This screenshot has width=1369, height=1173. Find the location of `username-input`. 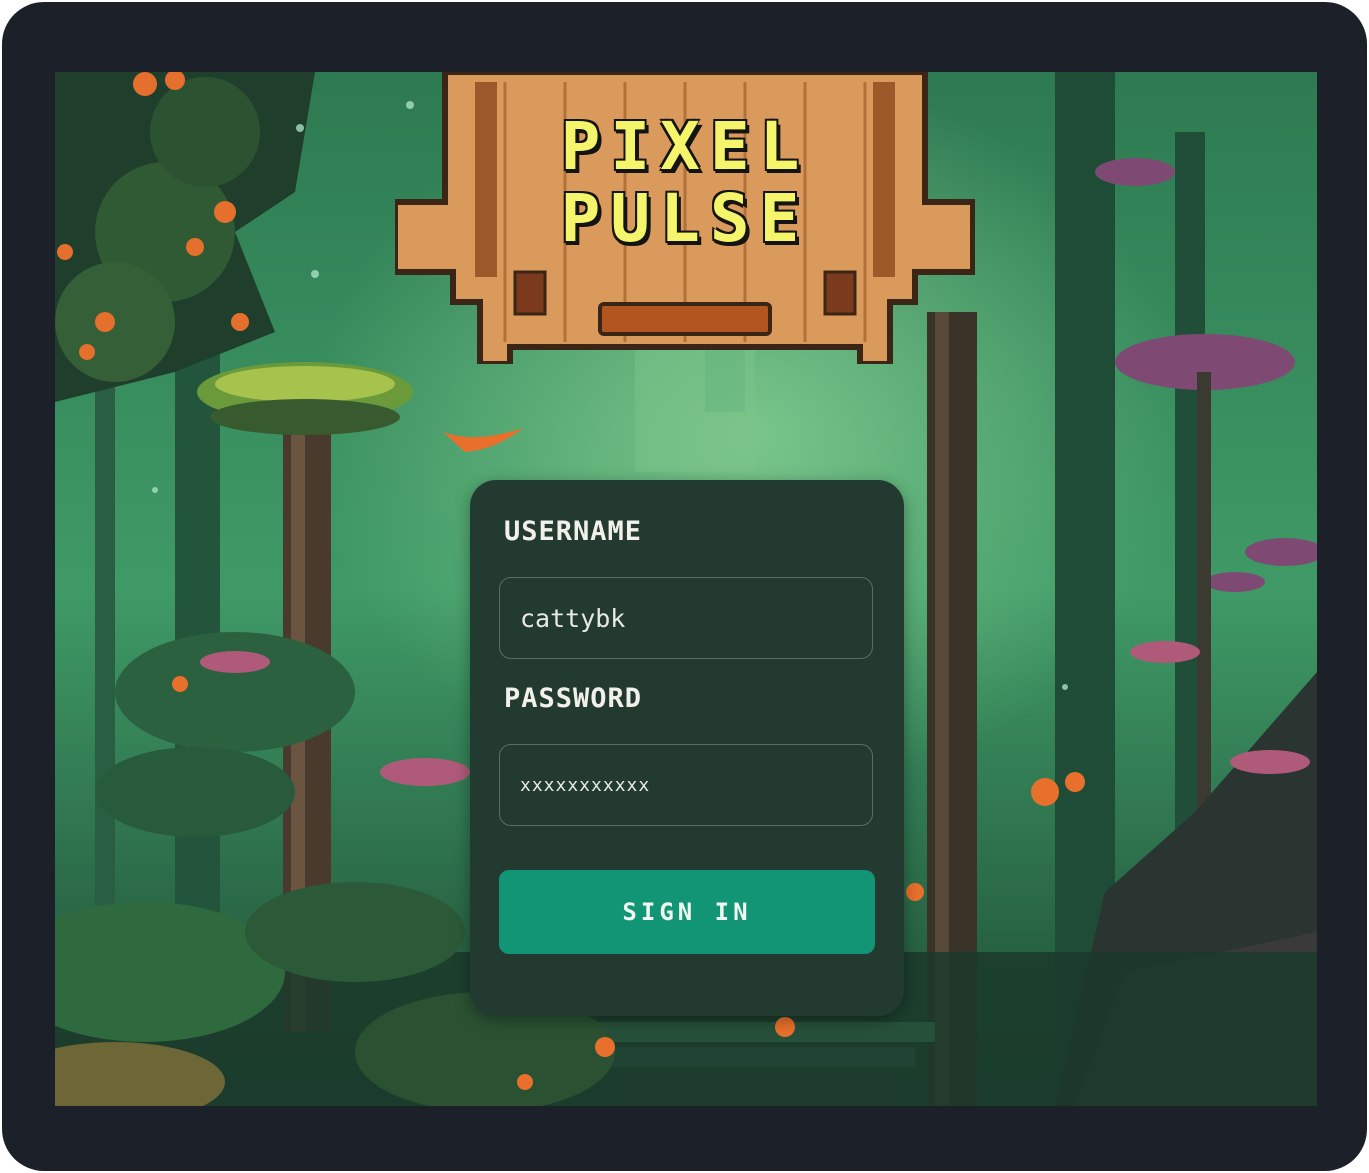

username-input is located at coordinates (686, 618).